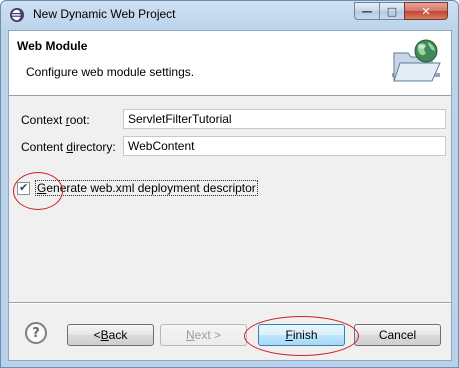  What do you see at coordinates (110, 72) in the screenshot?
I see `page-description: Configure web module settings.` at bounding box center [110, 72].